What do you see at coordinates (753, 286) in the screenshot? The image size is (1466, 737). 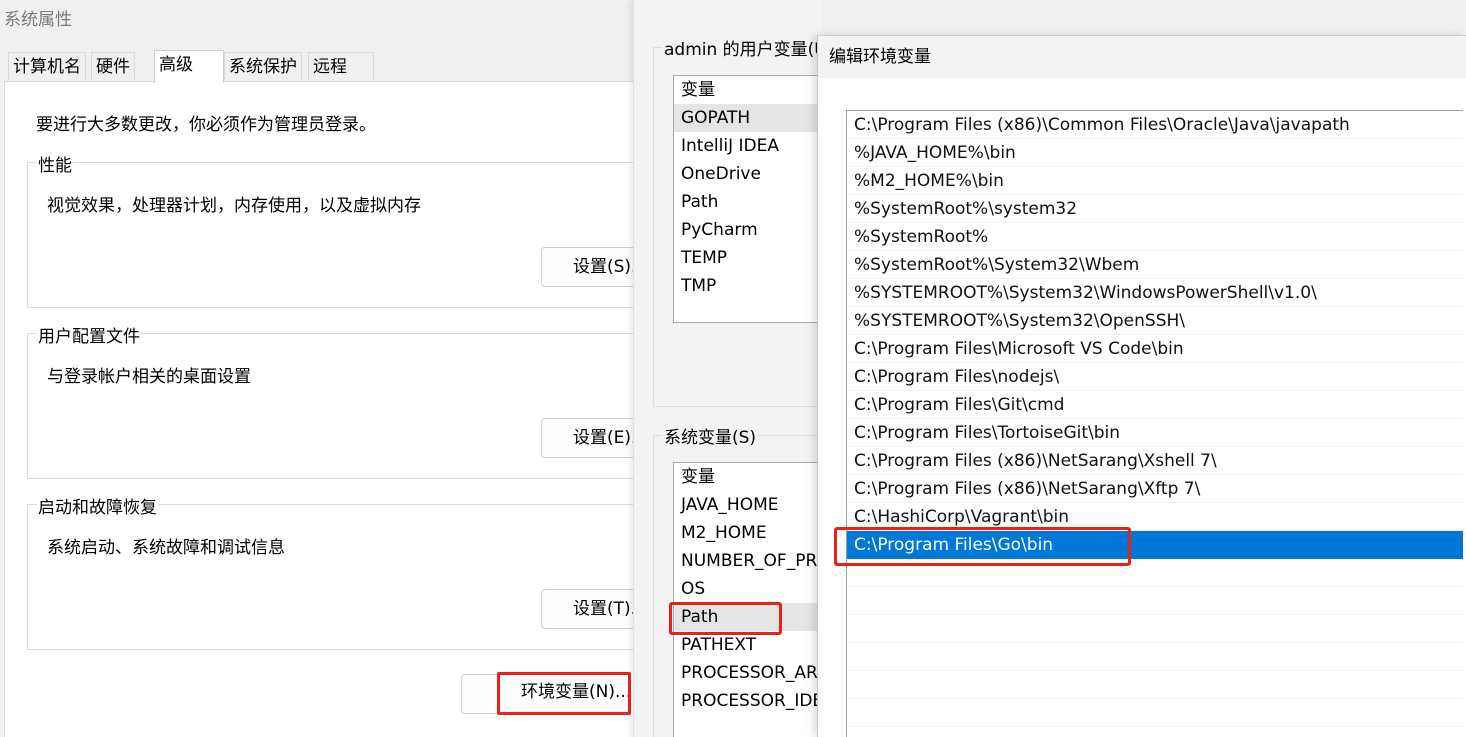 I see `list-item: TMP` at bounding box center [753, 286].